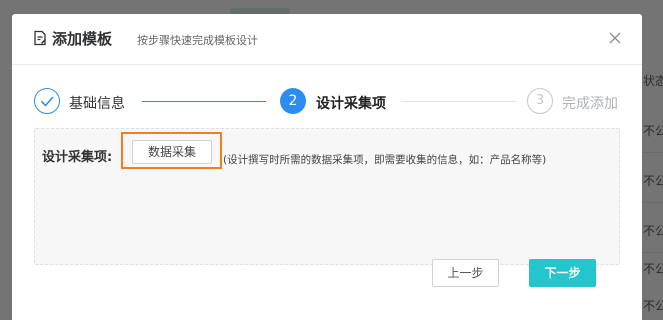  I want to click on previous-step-button: 上一步, so click(465, 273).